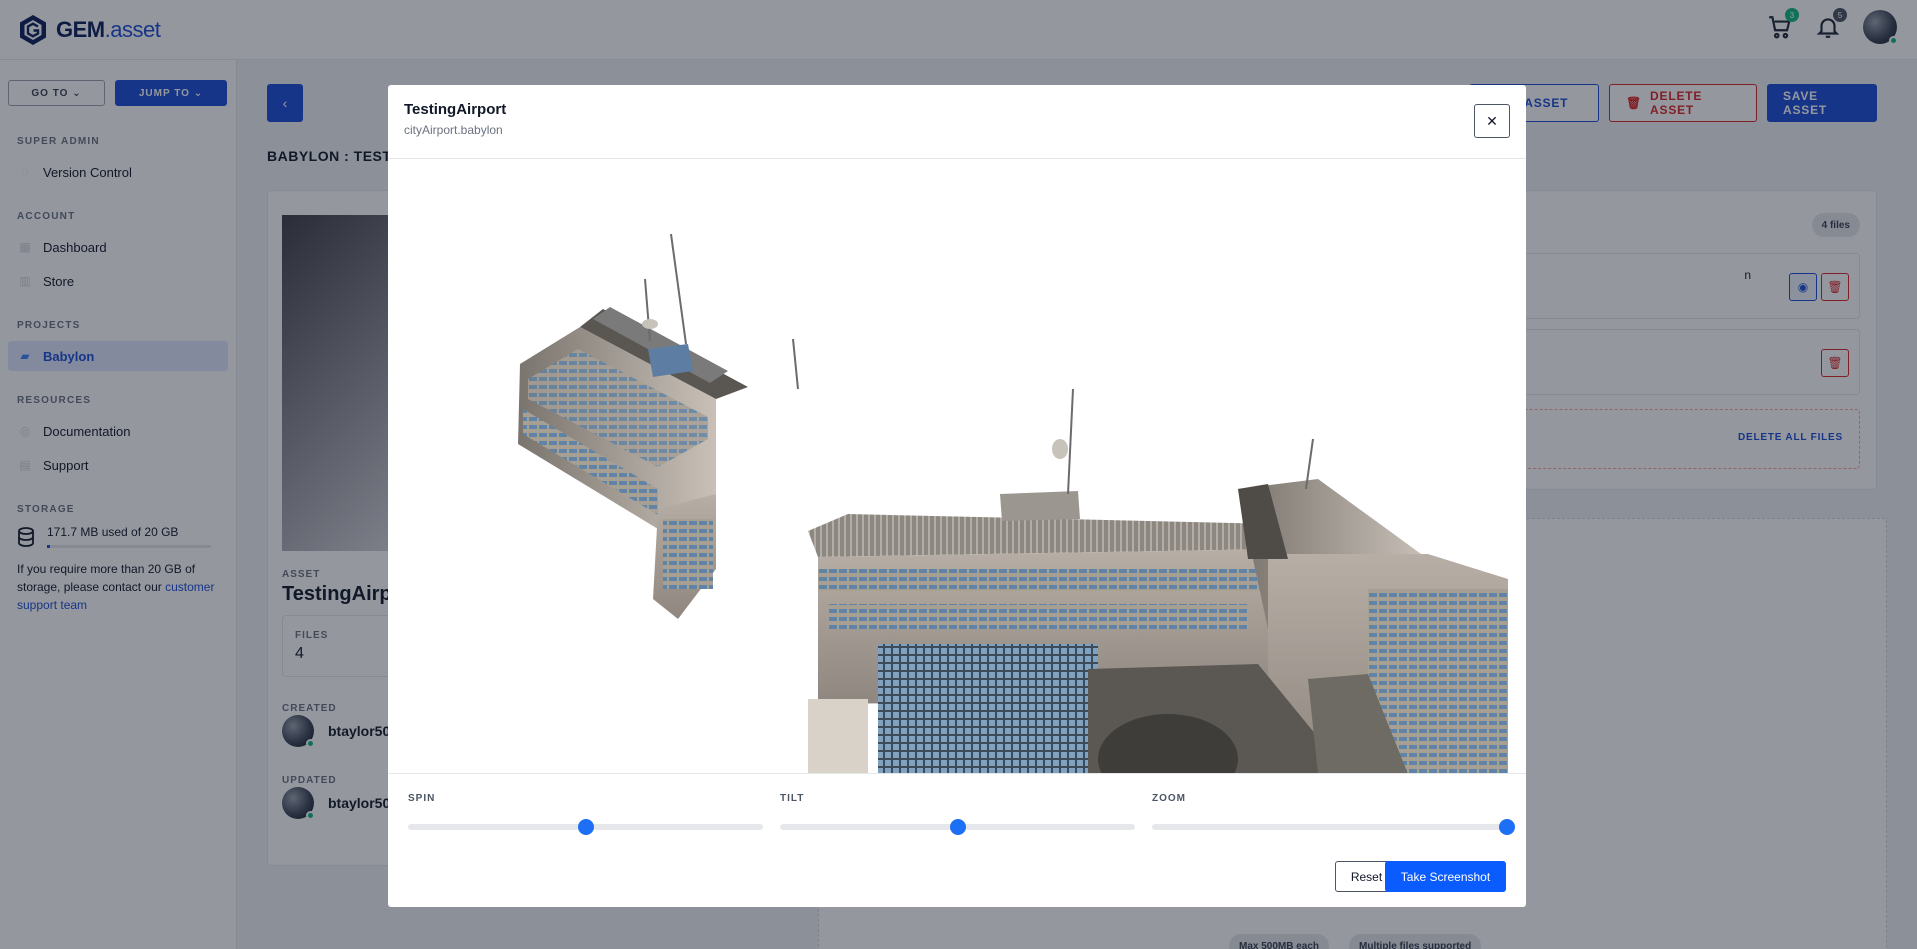  What do you see at coordinates (455, 109) in the screenshot?
I see `modal-title: TestingAirport` at bounding box center [455, 109].